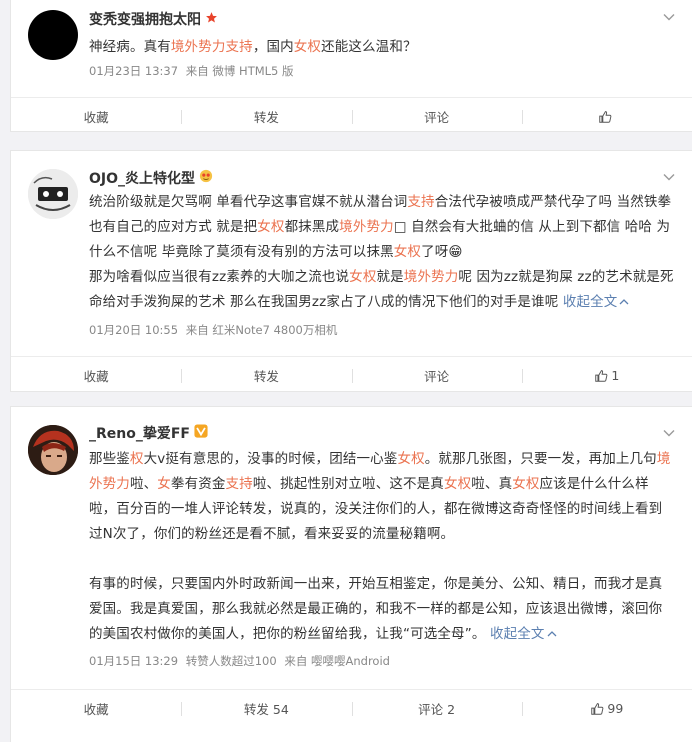 Image resolution: width=692 pixels, height=742 pixels. Describe the element at coordinates (215, 330) in the screenshot. I see `comment-meta: 01月20日 10:55 来自 红米Note7 4800万相机` at that location.